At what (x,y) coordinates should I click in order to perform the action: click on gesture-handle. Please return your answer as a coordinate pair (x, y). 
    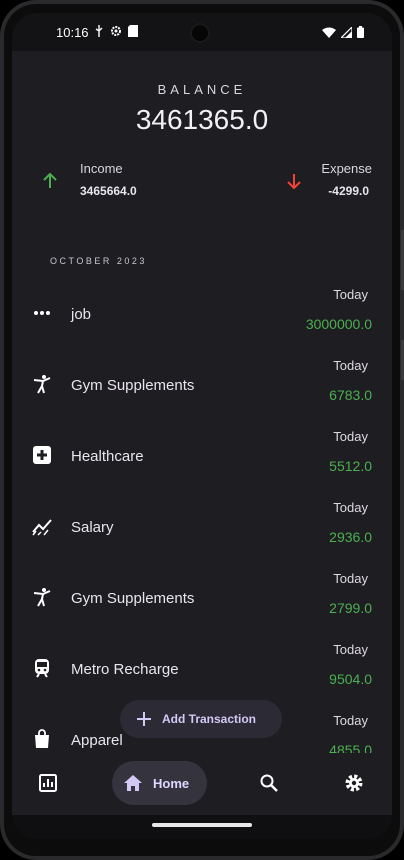
    Looking at the image, I should click on (202, 825).